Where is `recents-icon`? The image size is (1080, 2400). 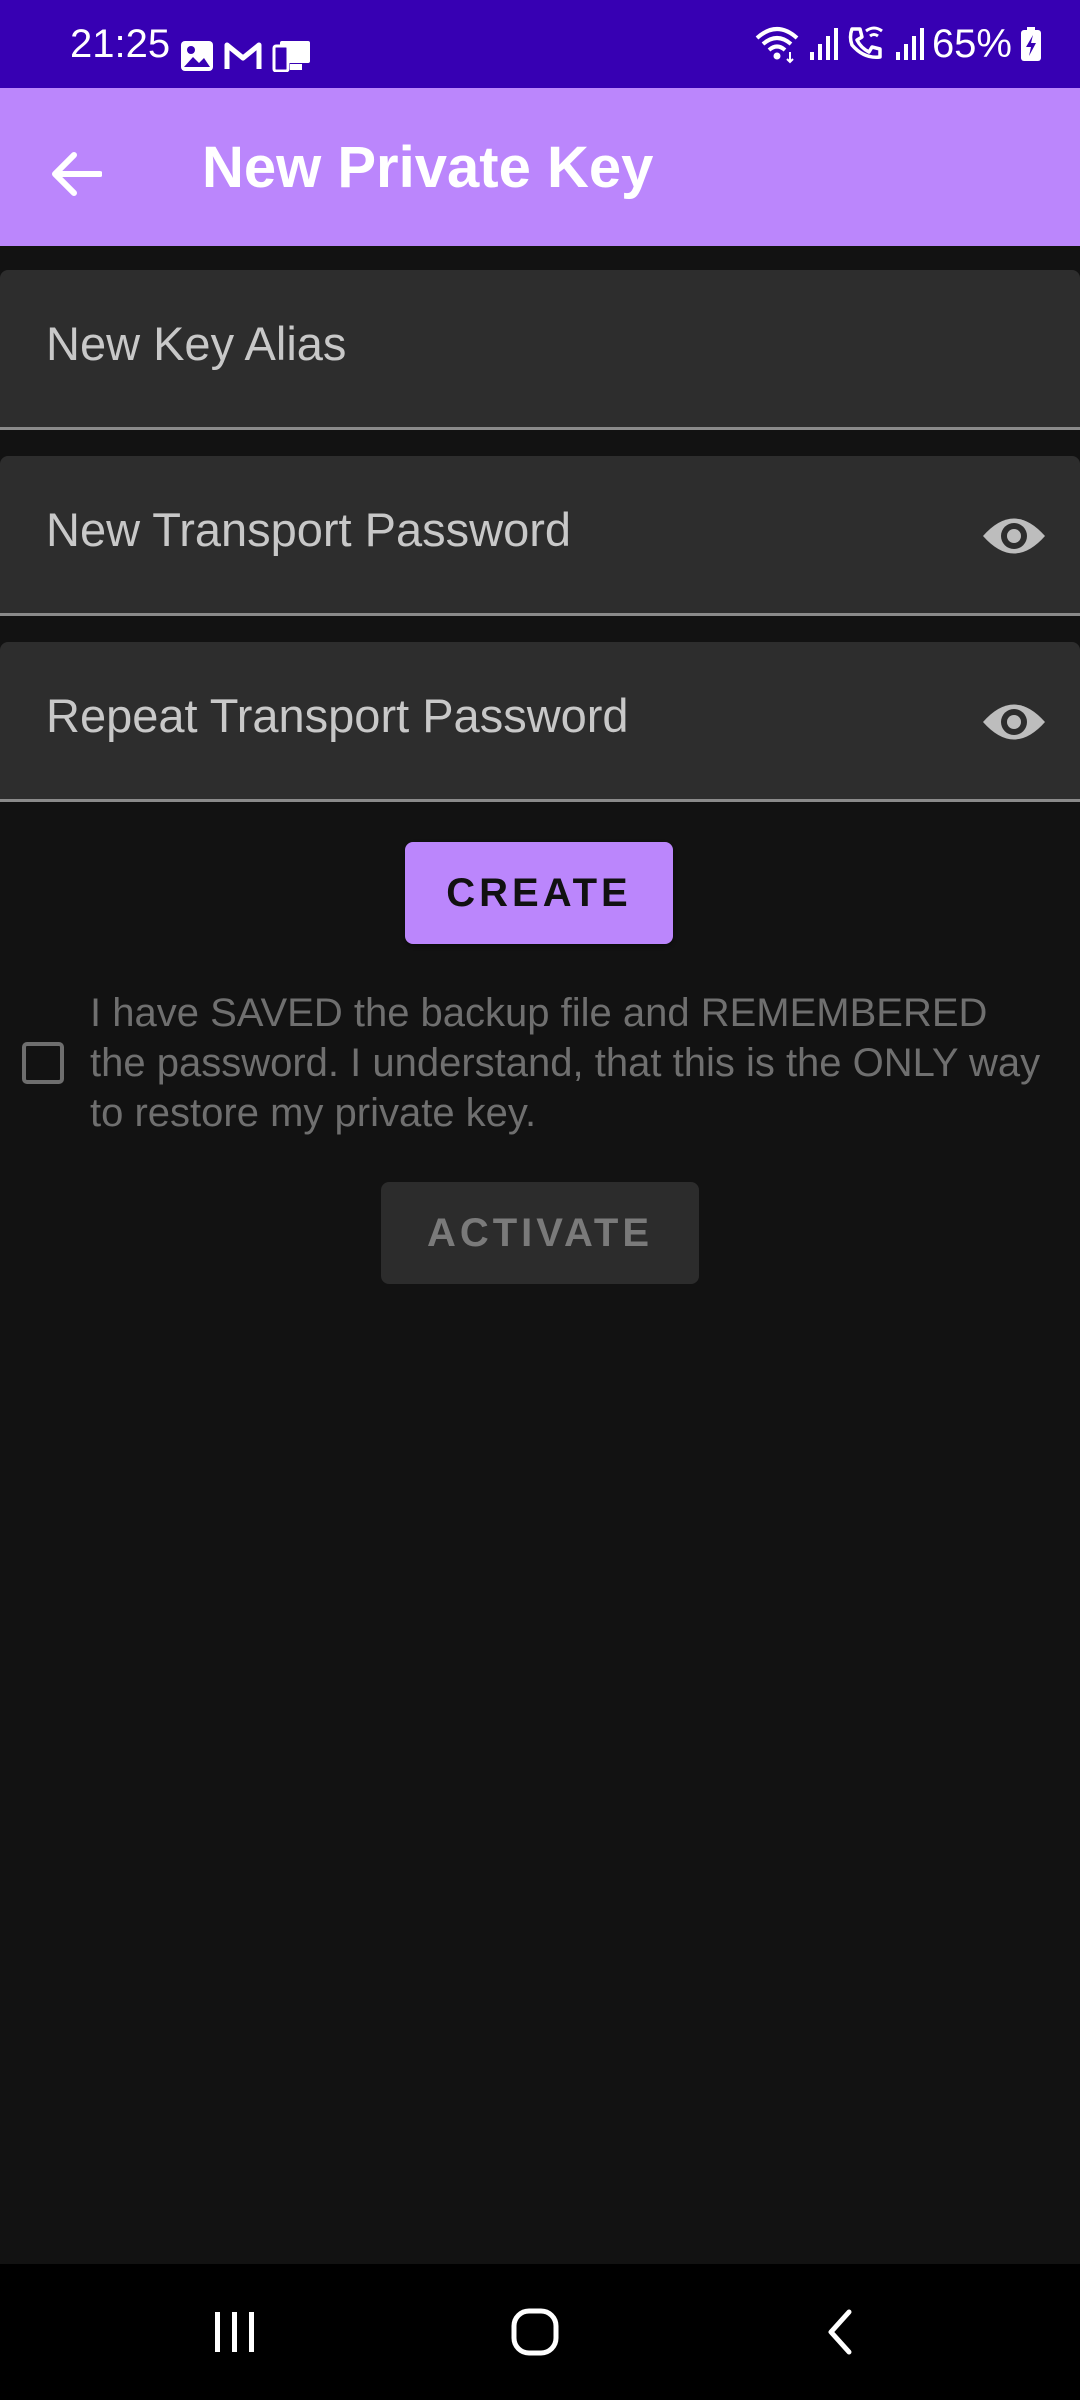
recents-icon is located at coordinates (234, 2332).